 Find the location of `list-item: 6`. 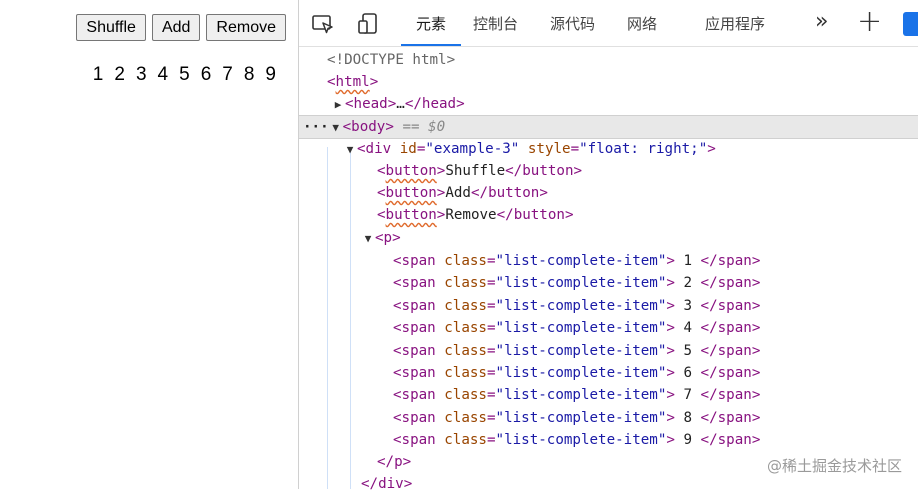

list-item: 6 is located at coordinates (206, 74).